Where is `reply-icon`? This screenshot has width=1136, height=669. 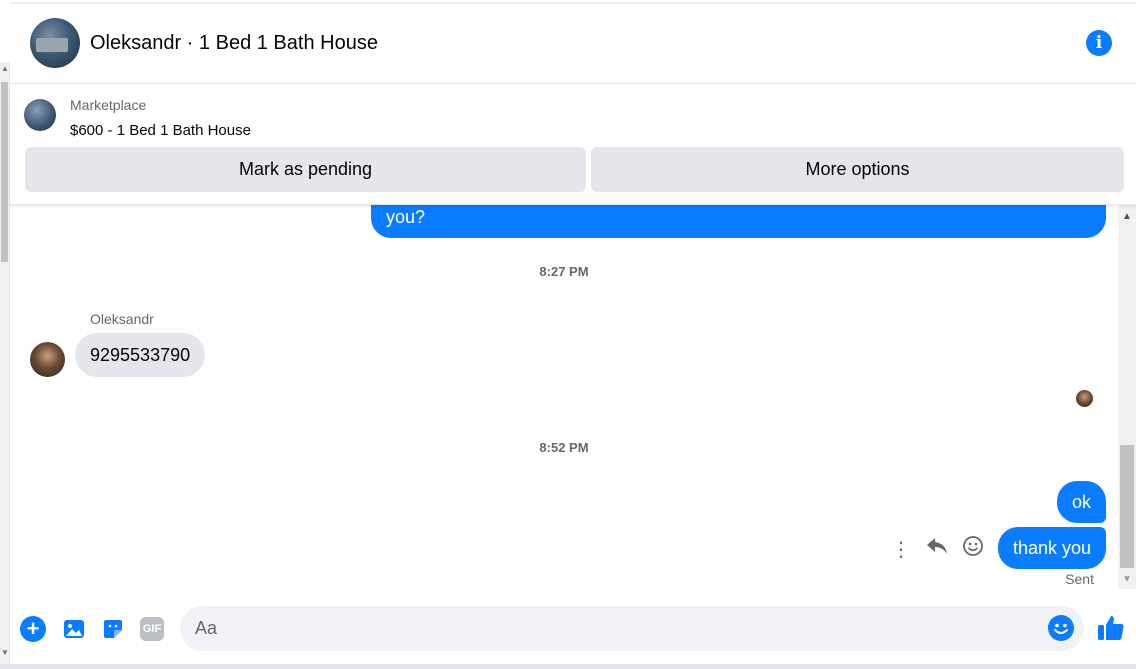 reply-icon is located at coordinates (937, 549).